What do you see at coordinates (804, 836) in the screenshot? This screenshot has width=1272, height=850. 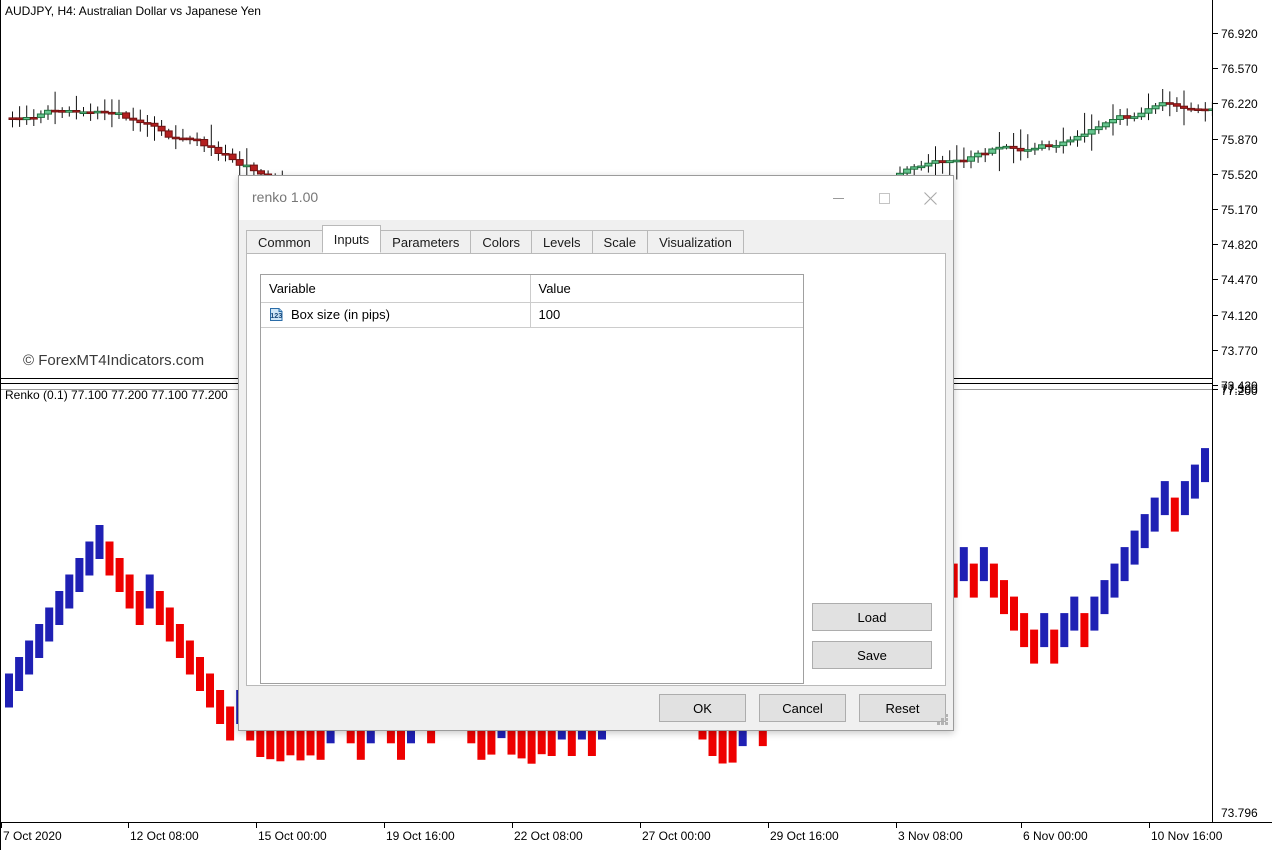 I see `time-label: 29 Oct 16:00` at bounding box center [804, 836].